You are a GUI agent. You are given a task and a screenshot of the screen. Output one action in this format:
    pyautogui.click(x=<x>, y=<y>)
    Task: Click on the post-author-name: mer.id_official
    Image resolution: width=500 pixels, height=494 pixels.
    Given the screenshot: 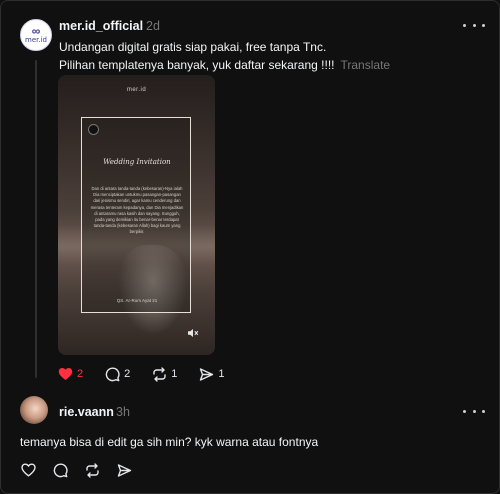 What is the action you would take?
    pyautogui.click(x=101, y=26)
    